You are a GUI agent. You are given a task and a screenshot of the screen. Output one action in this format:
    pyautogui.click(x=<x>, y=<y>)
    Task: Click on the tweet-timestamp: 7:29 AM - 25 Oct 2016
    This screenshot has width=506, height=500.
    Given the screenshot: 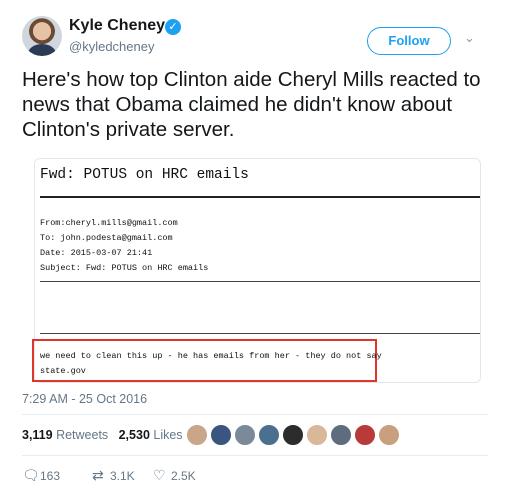 What is the action you would take?
    pyautogui.click(x=84, y=399)
    